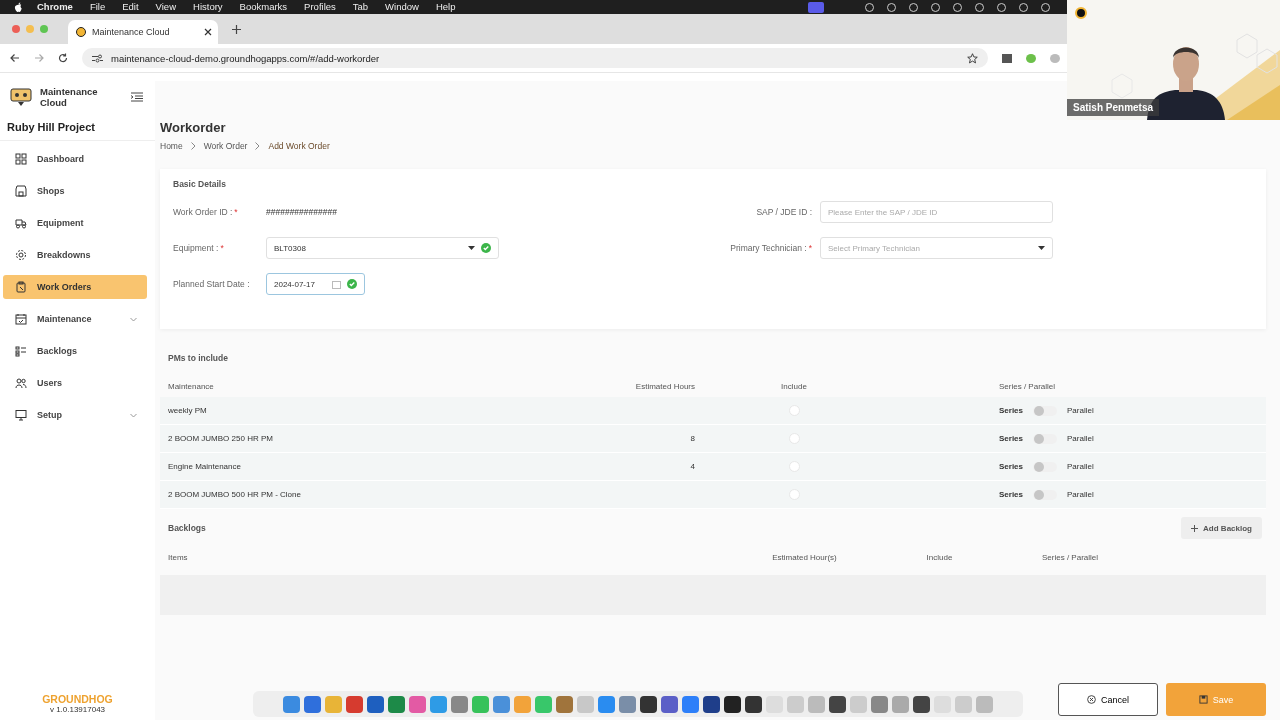  What do you see at coordinates (75, 319) in the screenshot?
I see `nav-item: Maintenance` at bounding box center [75, 319].